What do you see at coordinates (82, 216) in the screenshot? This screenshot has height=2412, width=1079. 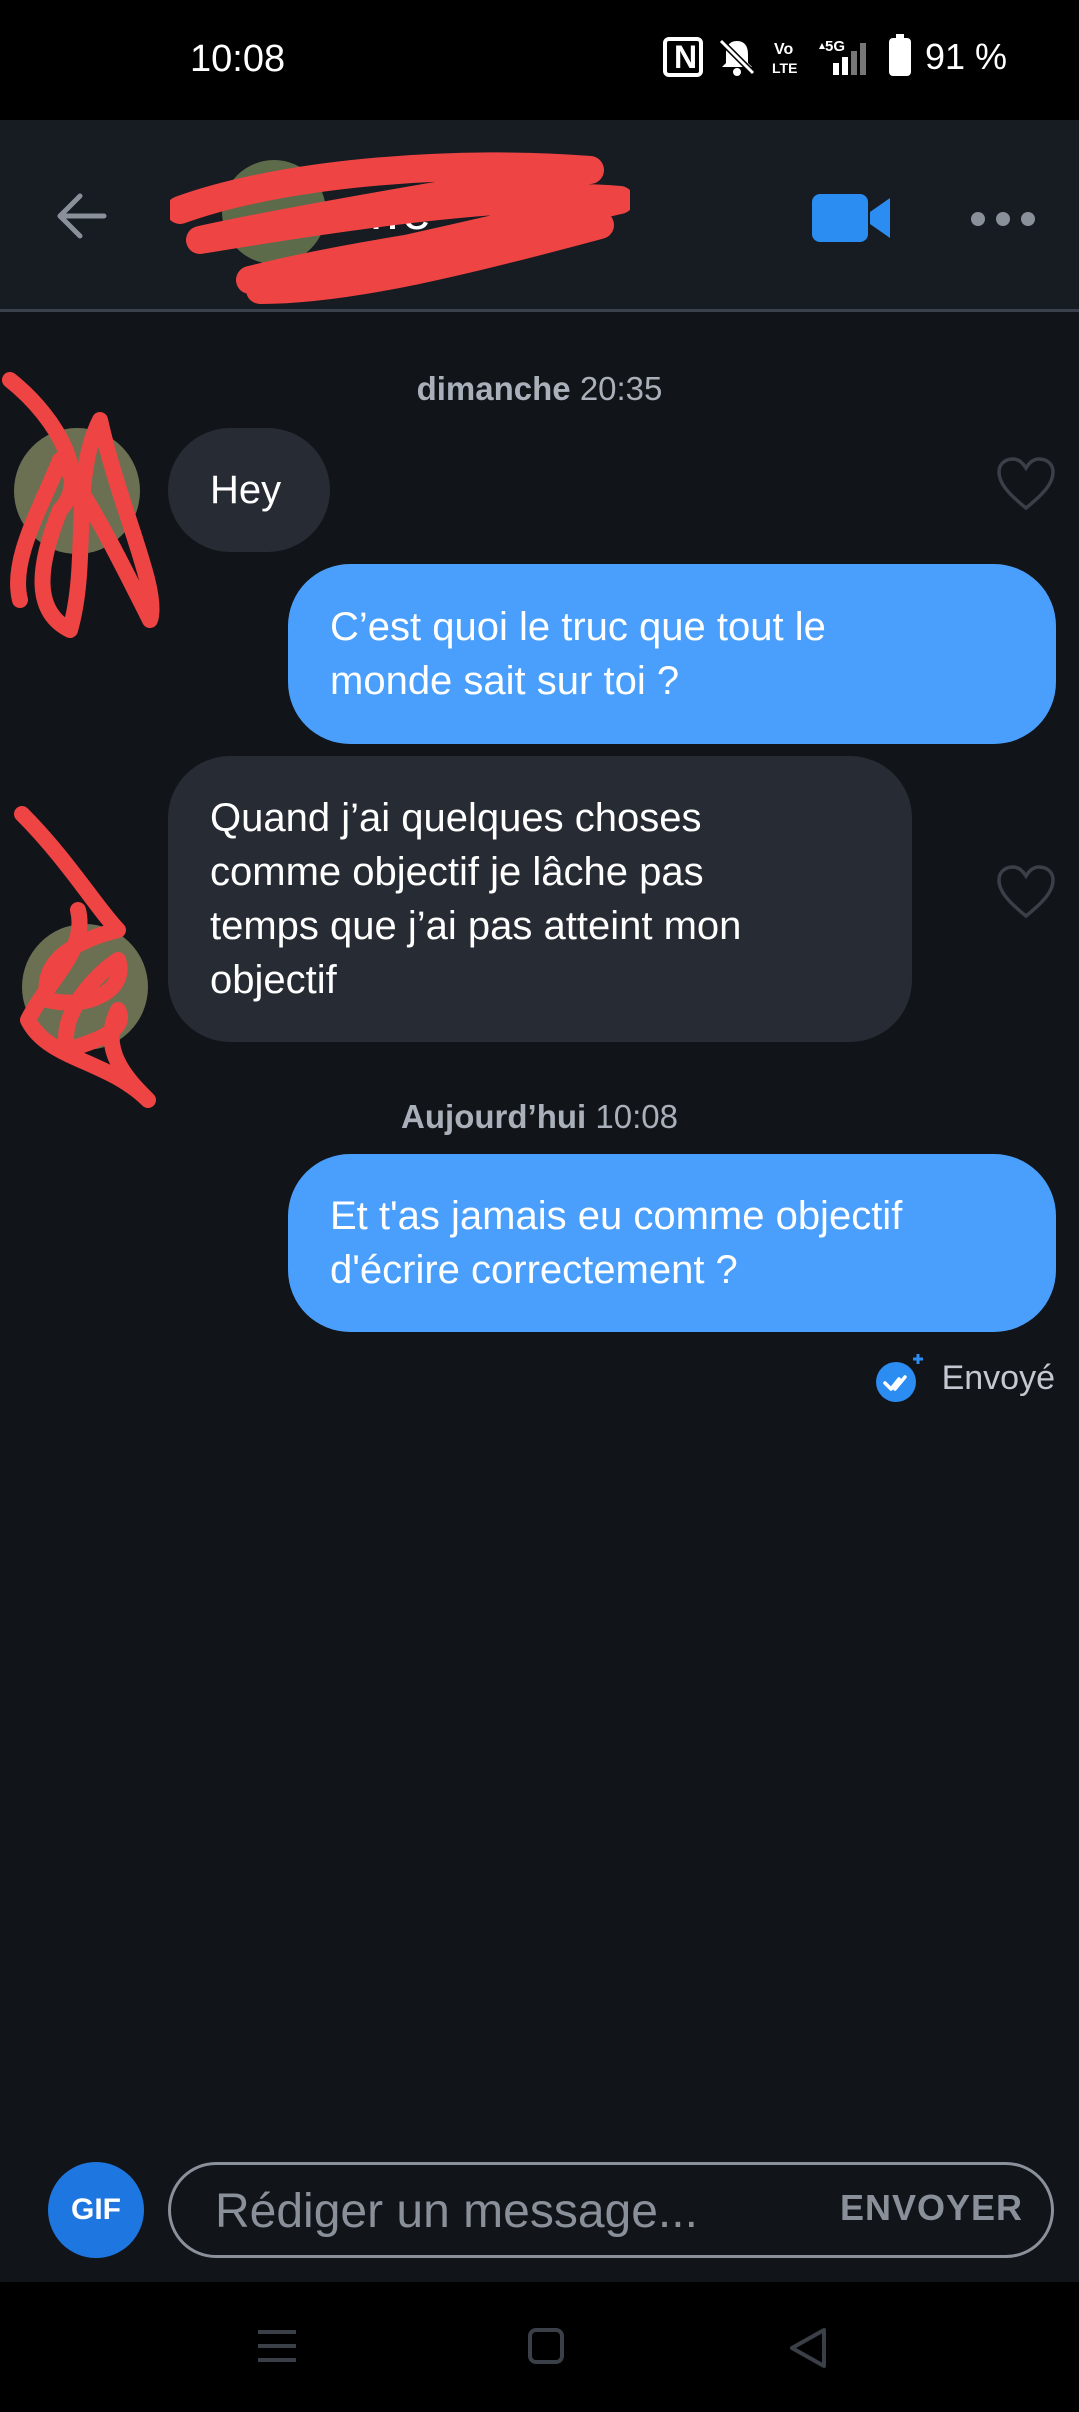 I see `back-arrow-icon` at bounding box center [82, 216].